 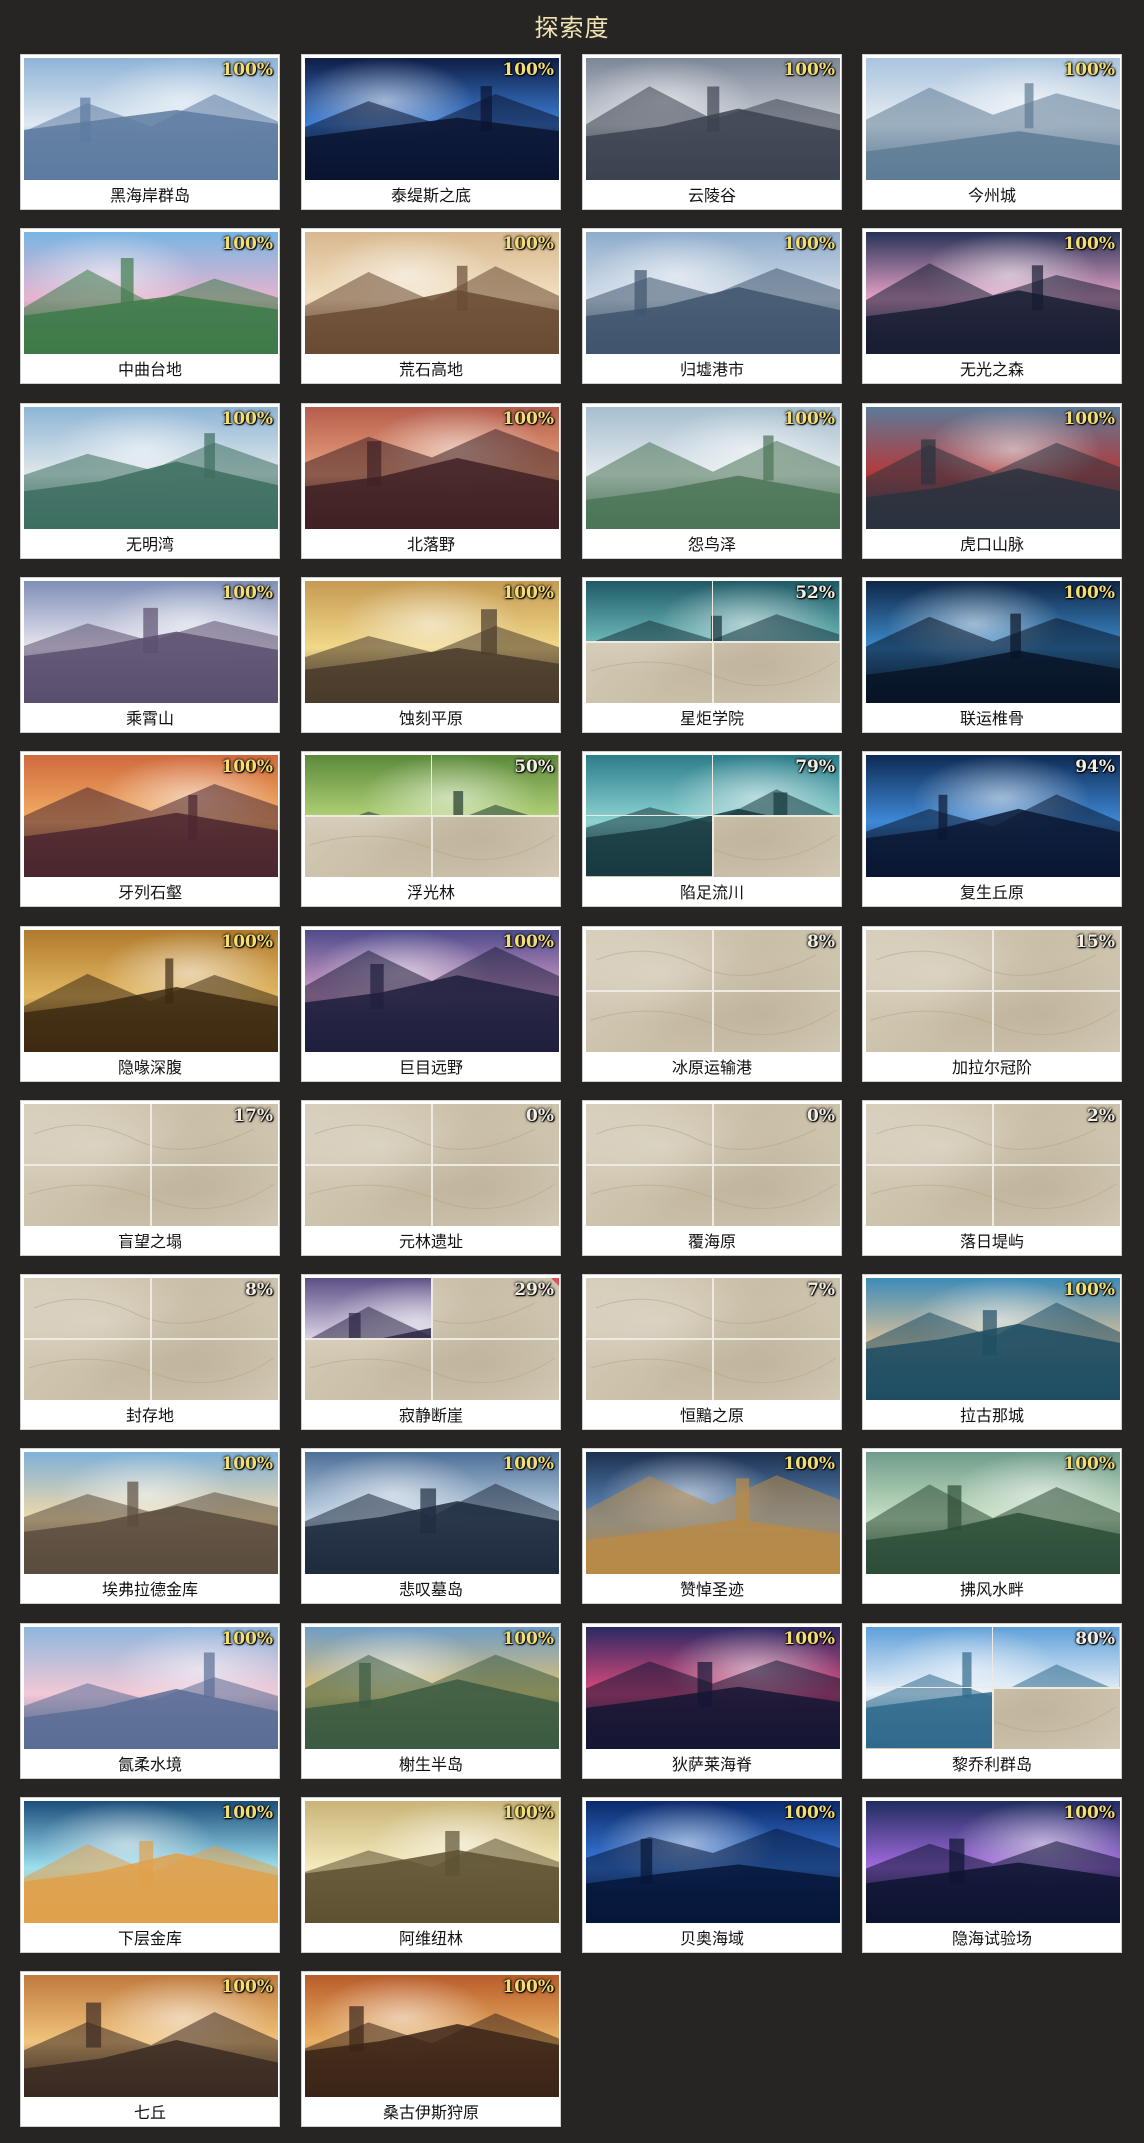 I want to click on region-card: 80% 黎乔利群岛, so click(x=992, y=1701).